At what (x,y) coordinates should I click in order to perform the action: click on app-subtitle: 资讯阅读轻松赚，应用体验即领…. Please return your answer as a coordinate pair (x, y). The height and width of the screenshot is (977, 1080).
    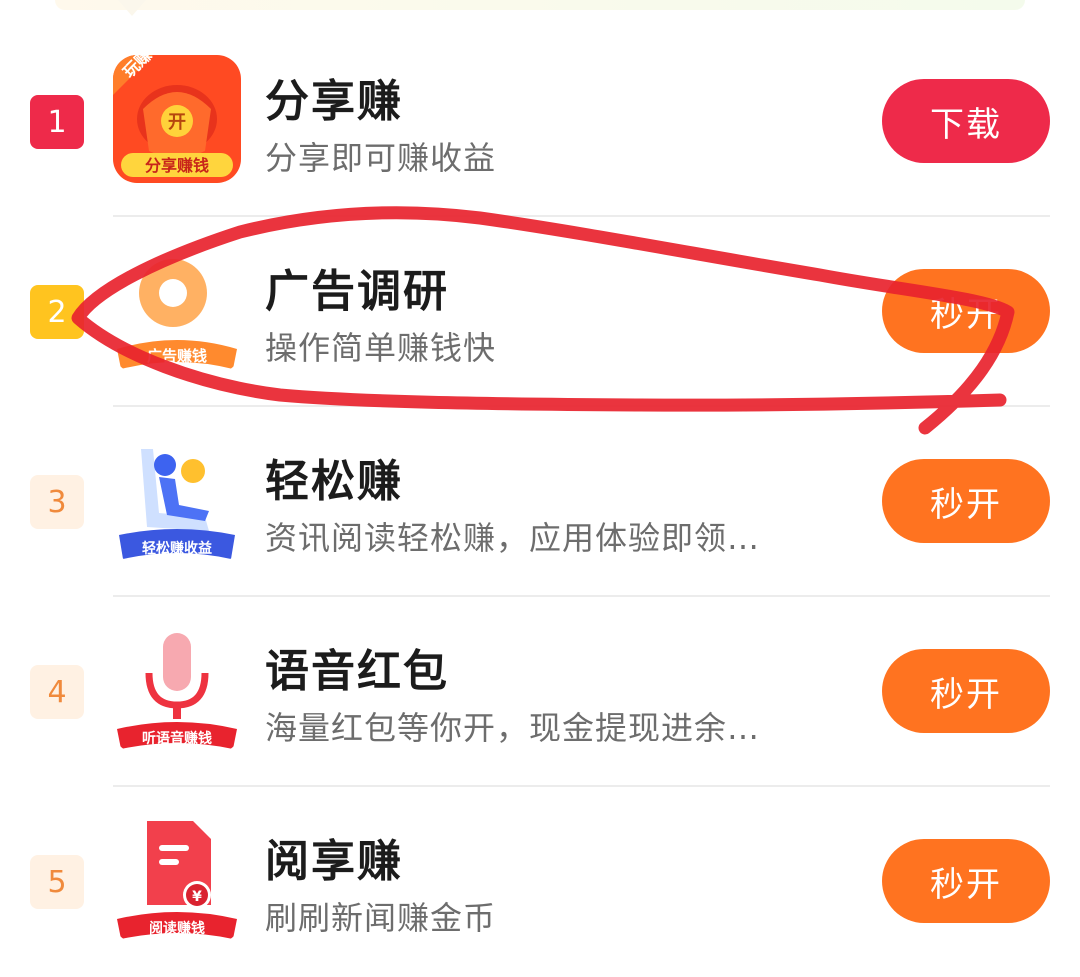
    Looking at the image, I should click on (513, 538).